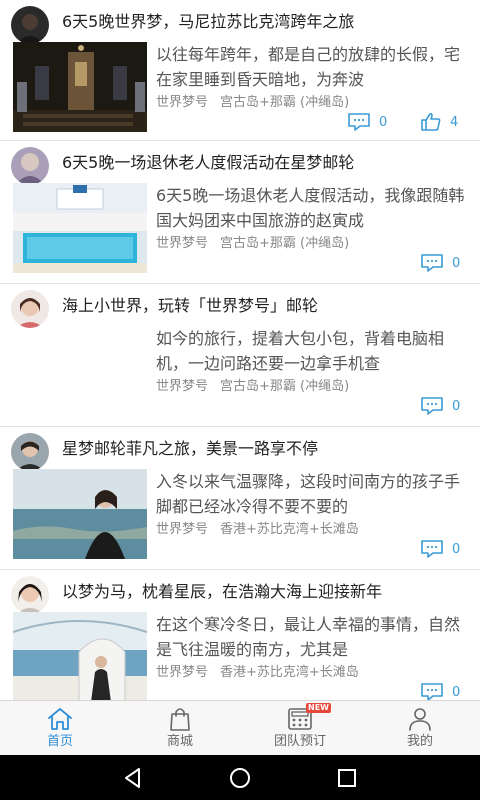 This screenshot has height=800, width=480. I want to click on like-count: 4, so click(439, 122).